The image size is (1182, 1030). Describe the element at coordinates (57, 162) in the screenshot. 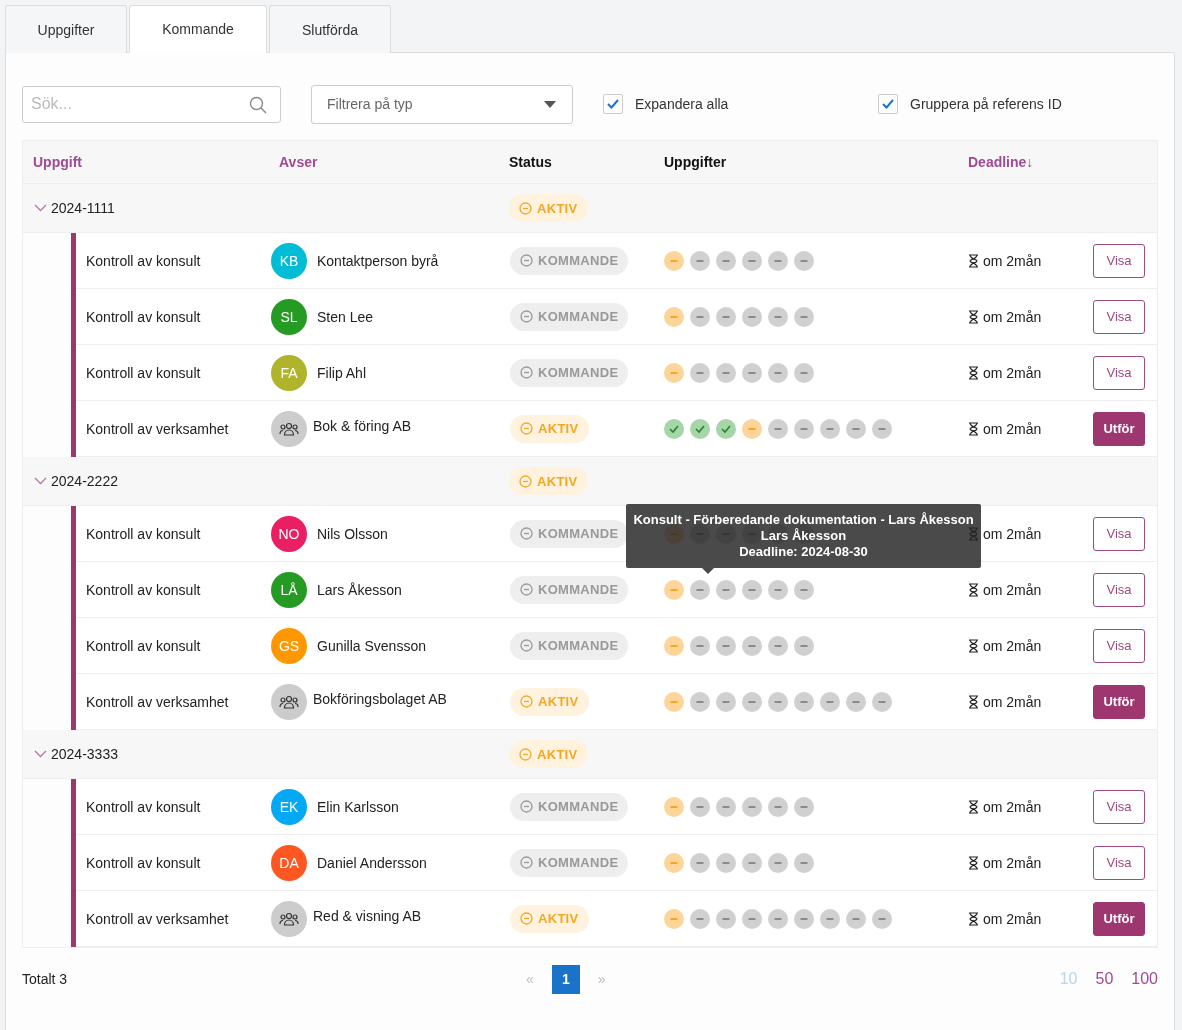

I see `column-header: Uppgift` at that location.